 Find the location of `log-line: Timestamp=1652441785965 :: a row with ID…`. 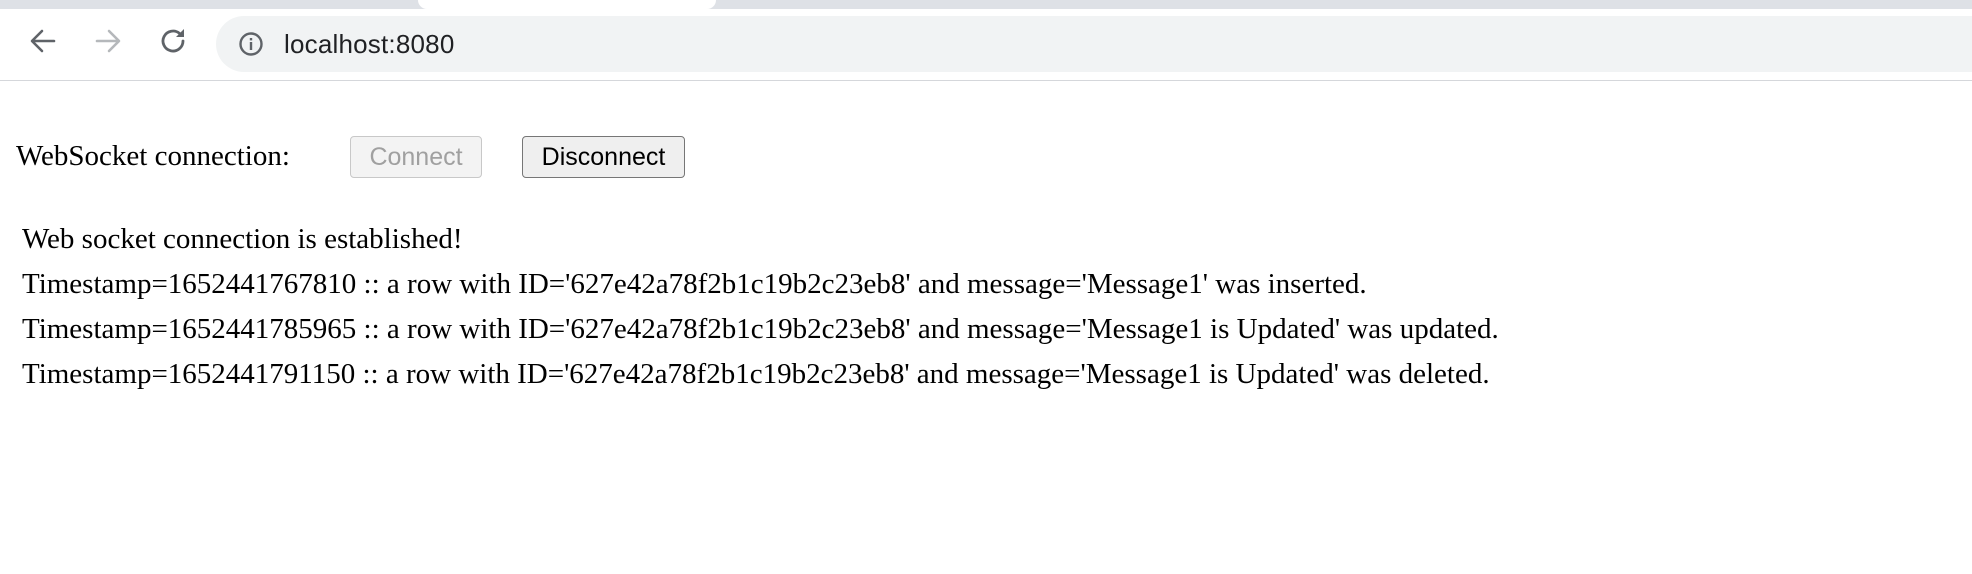

log-line: Timestamp=1652441785965 :: a row with ID… is located at coordinates (760, 329).